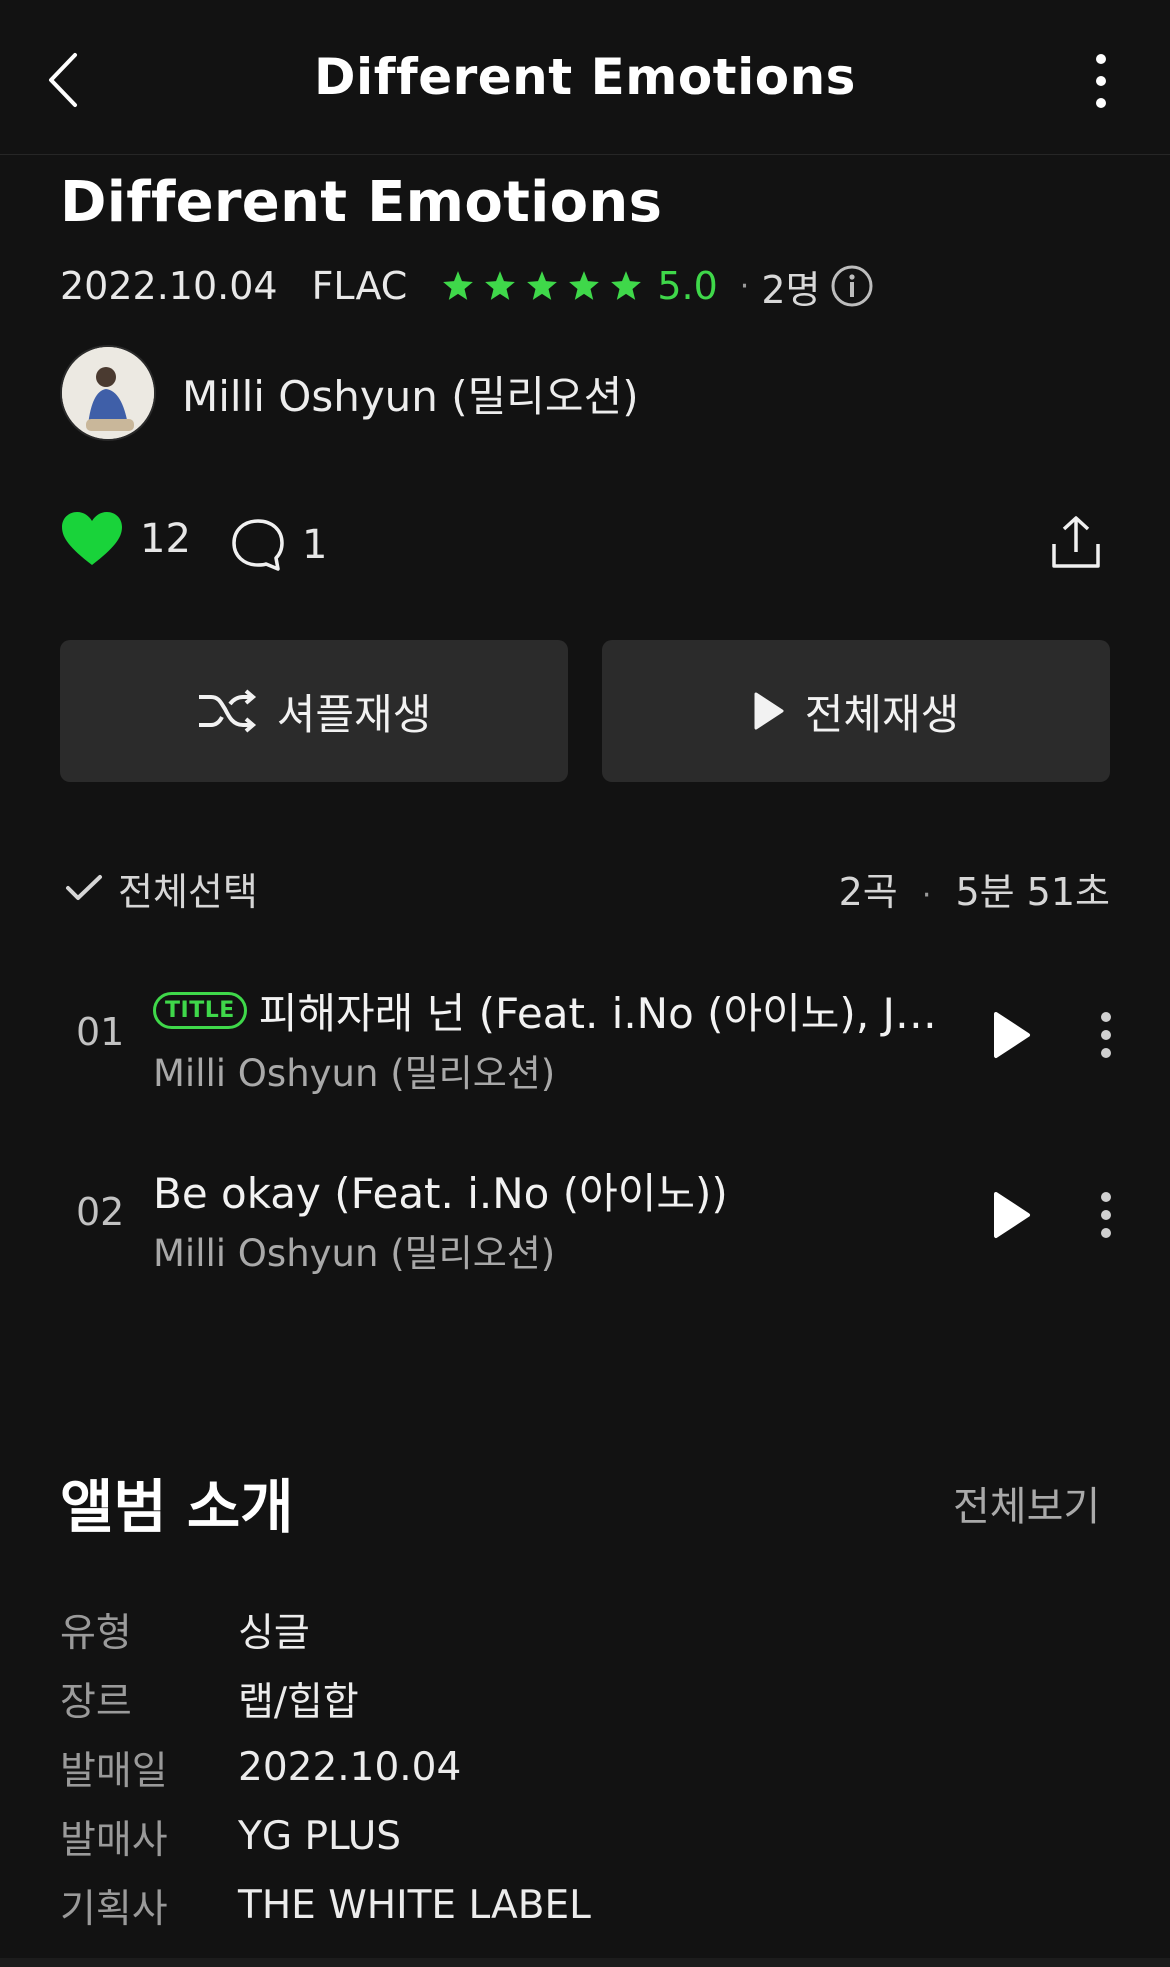 This screenshot has width=1170, height=1967. What do you see at coordinates (177, 1507) in the screenshot?
I see `album-intro-title: 앨범 소개` at bounding box center [177, 1507].